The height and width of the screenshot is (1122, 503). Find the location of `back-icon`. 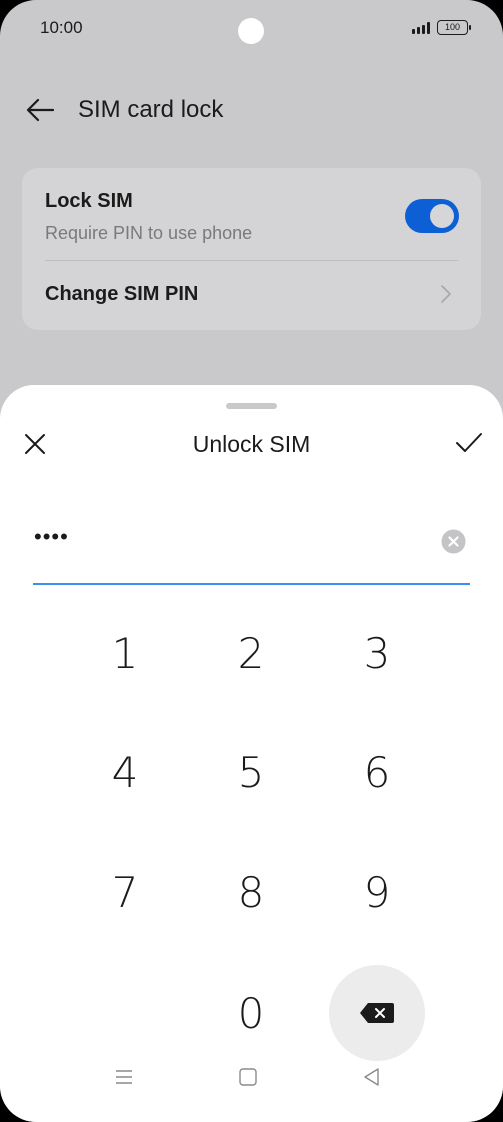

back-icon is located at coordinates (372, 1077).